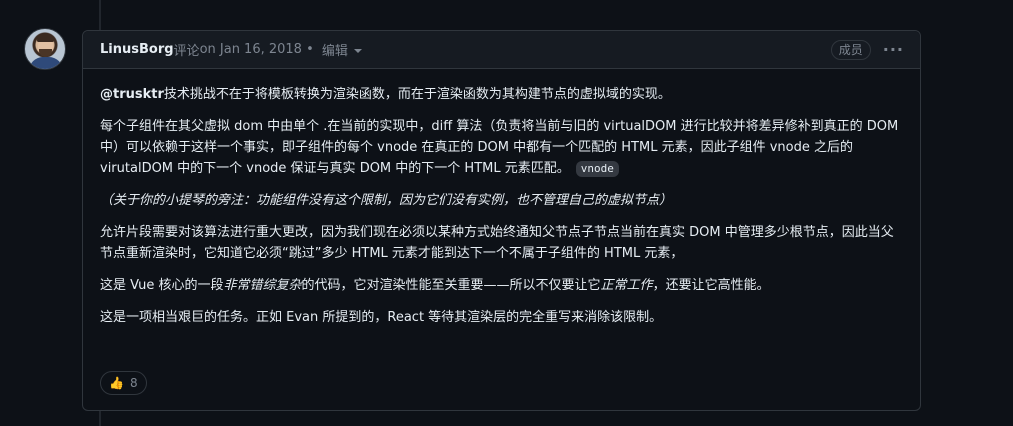 The height and width of the screenshot is (426, 1013). Describe the element at coordinates (186, 51) in the screenshot. I see `comment-action: 评论` at that location.